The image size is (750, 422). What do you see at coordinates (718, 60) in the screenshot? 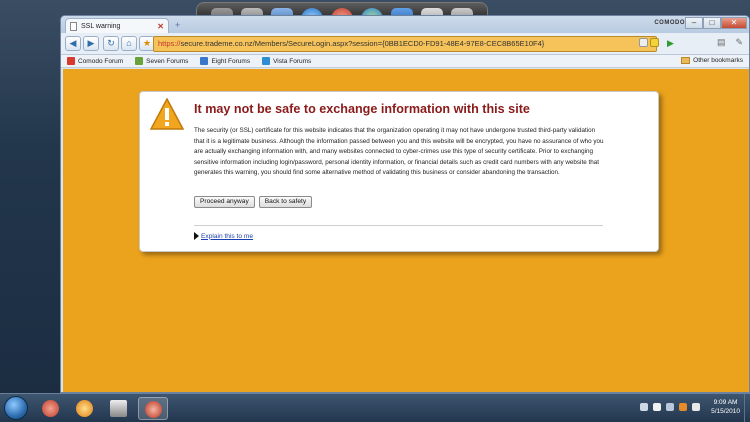
I see `other-bookmarks-label: Other bookmarks` at bounding box center [718, 60].